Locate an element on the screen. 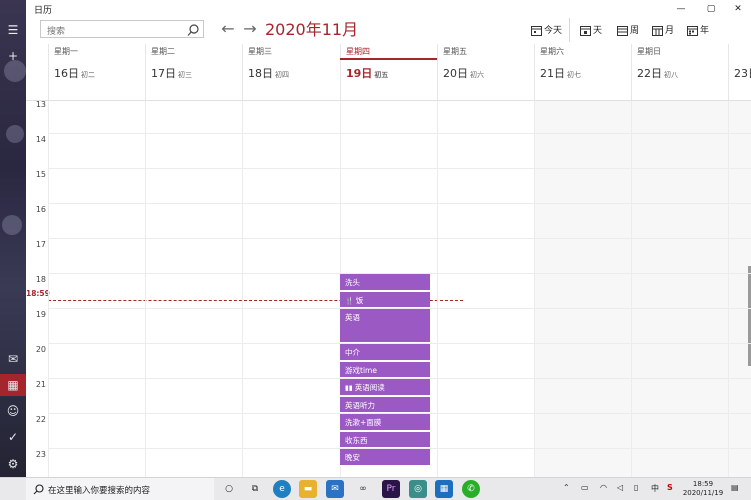 The image size is (751, 500). day-header: 23日 is located at coordinates (739, 72).